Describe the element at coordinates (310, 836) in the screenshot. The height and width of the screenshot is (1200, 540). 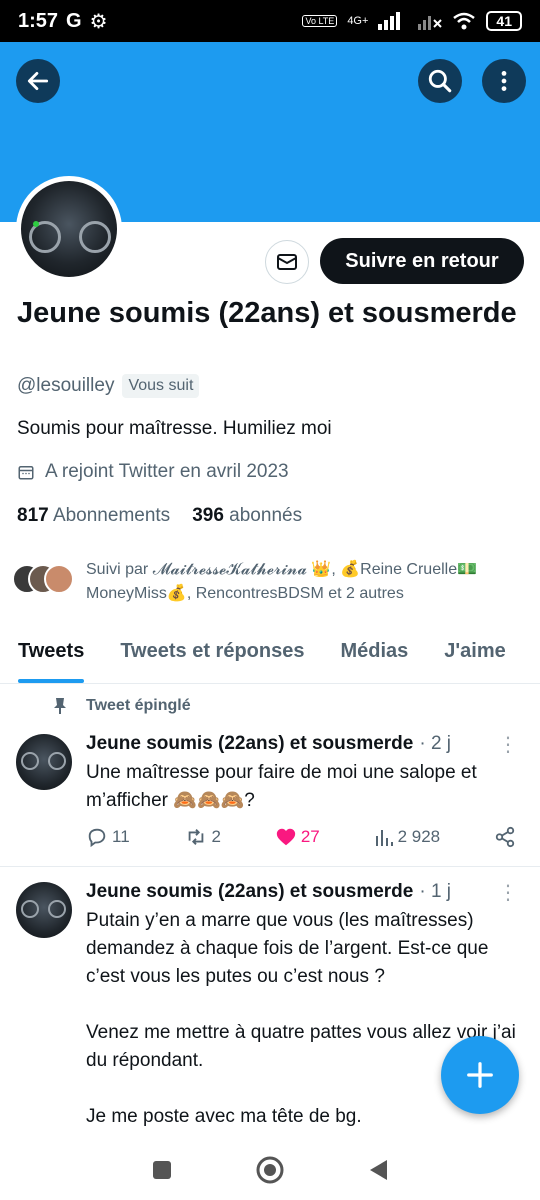
I see `like-count: 27` at that location.